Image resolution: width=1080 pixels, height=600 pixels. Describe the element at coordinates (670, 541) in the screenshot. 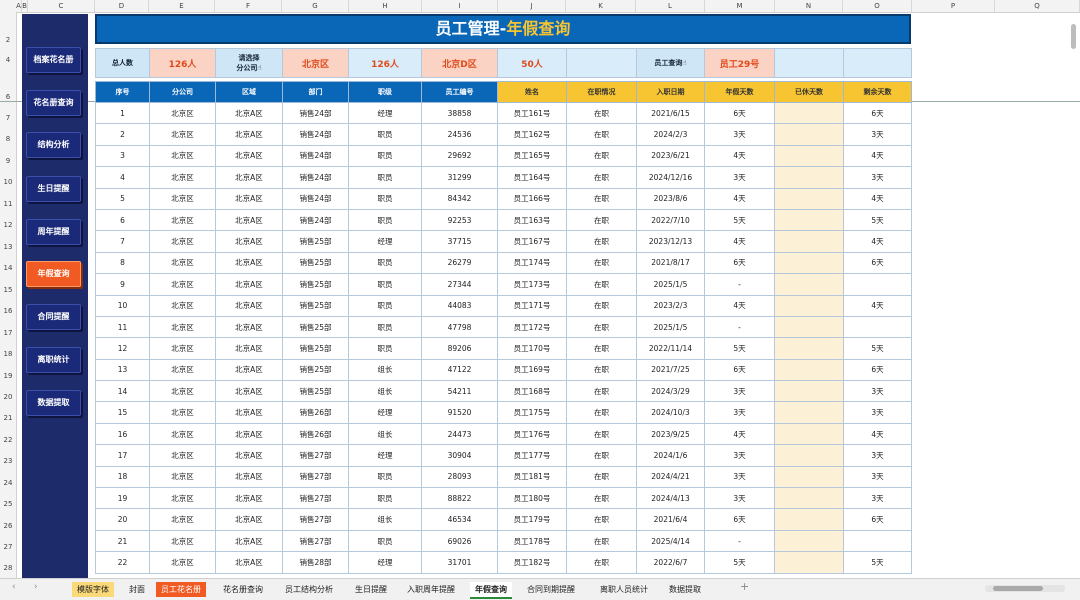

I see `table-cell: 2025/4/14` at that location.